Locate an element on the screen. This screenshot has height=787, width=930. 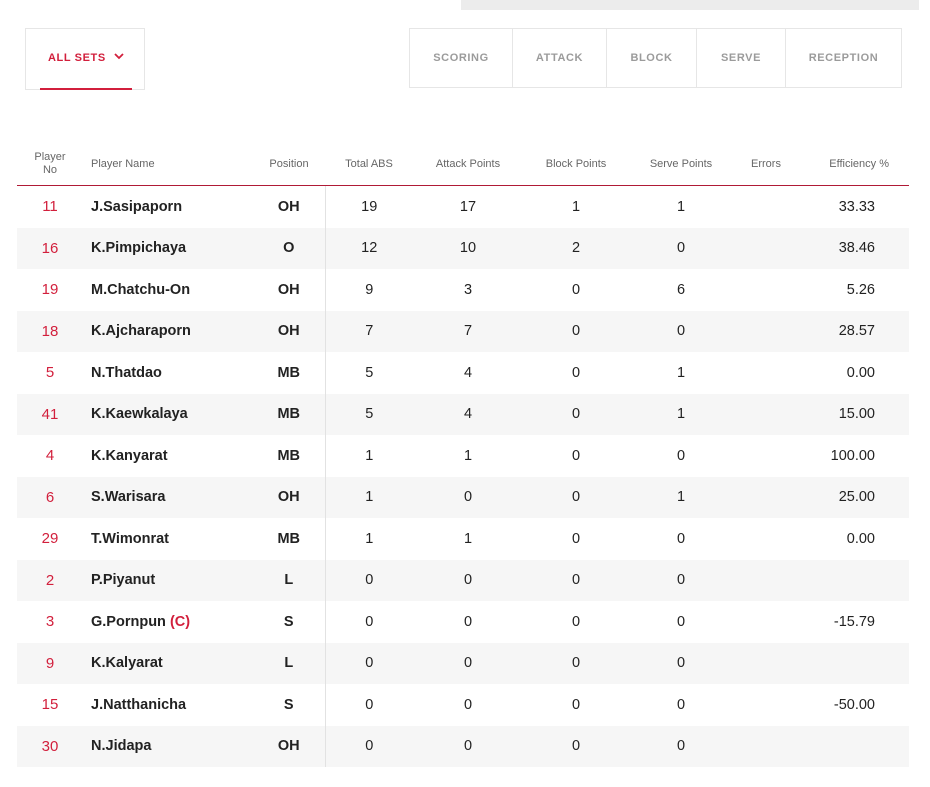
player-number: 4 is located at coordinates (50, 456).